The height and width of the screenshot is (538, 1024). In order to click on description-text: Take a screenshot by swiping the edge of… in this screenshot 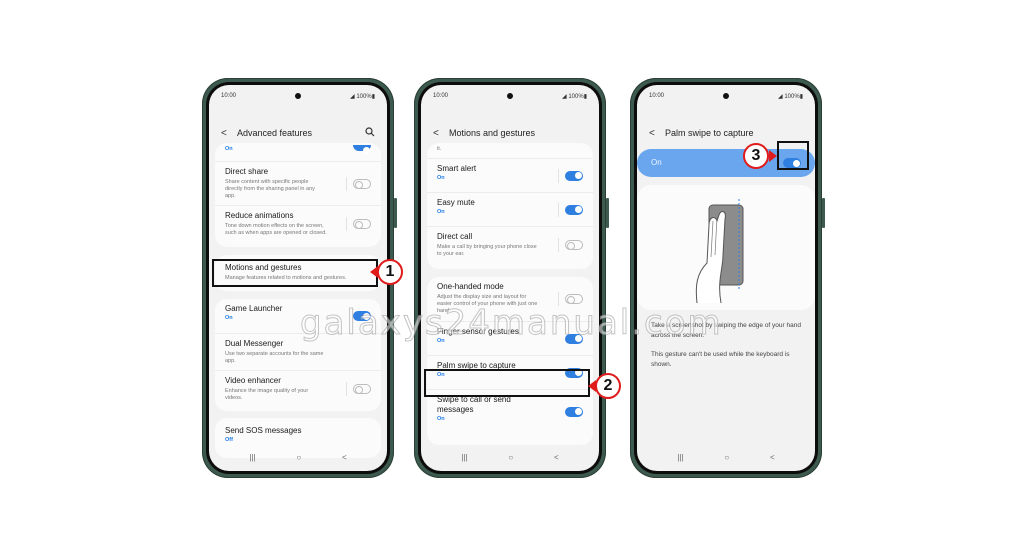, I will do `click(726, 330)`.